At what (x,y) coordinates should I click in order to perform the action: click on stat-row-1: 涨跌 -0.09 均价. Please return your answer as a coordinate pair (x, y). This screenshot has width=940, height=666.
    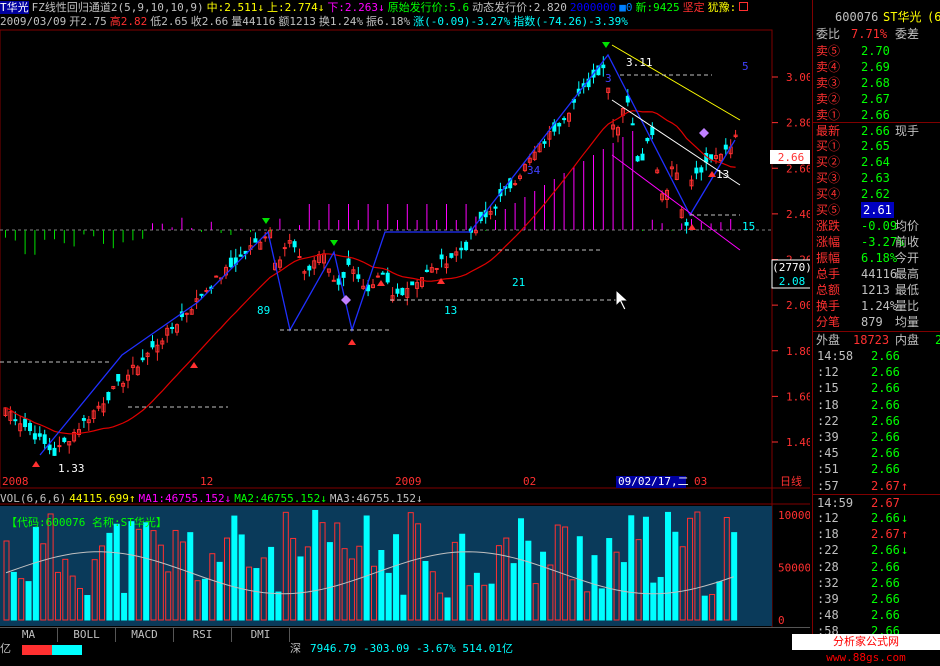
    Looking at the image, I should click on (876, 226).